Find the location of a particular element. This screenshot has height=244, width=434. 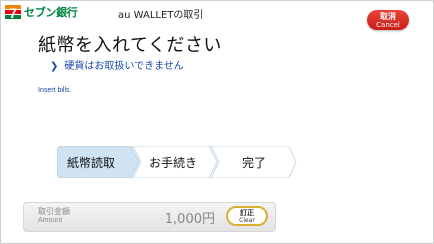

amount-value: 1,000円 is located at coordinates (189, 219).